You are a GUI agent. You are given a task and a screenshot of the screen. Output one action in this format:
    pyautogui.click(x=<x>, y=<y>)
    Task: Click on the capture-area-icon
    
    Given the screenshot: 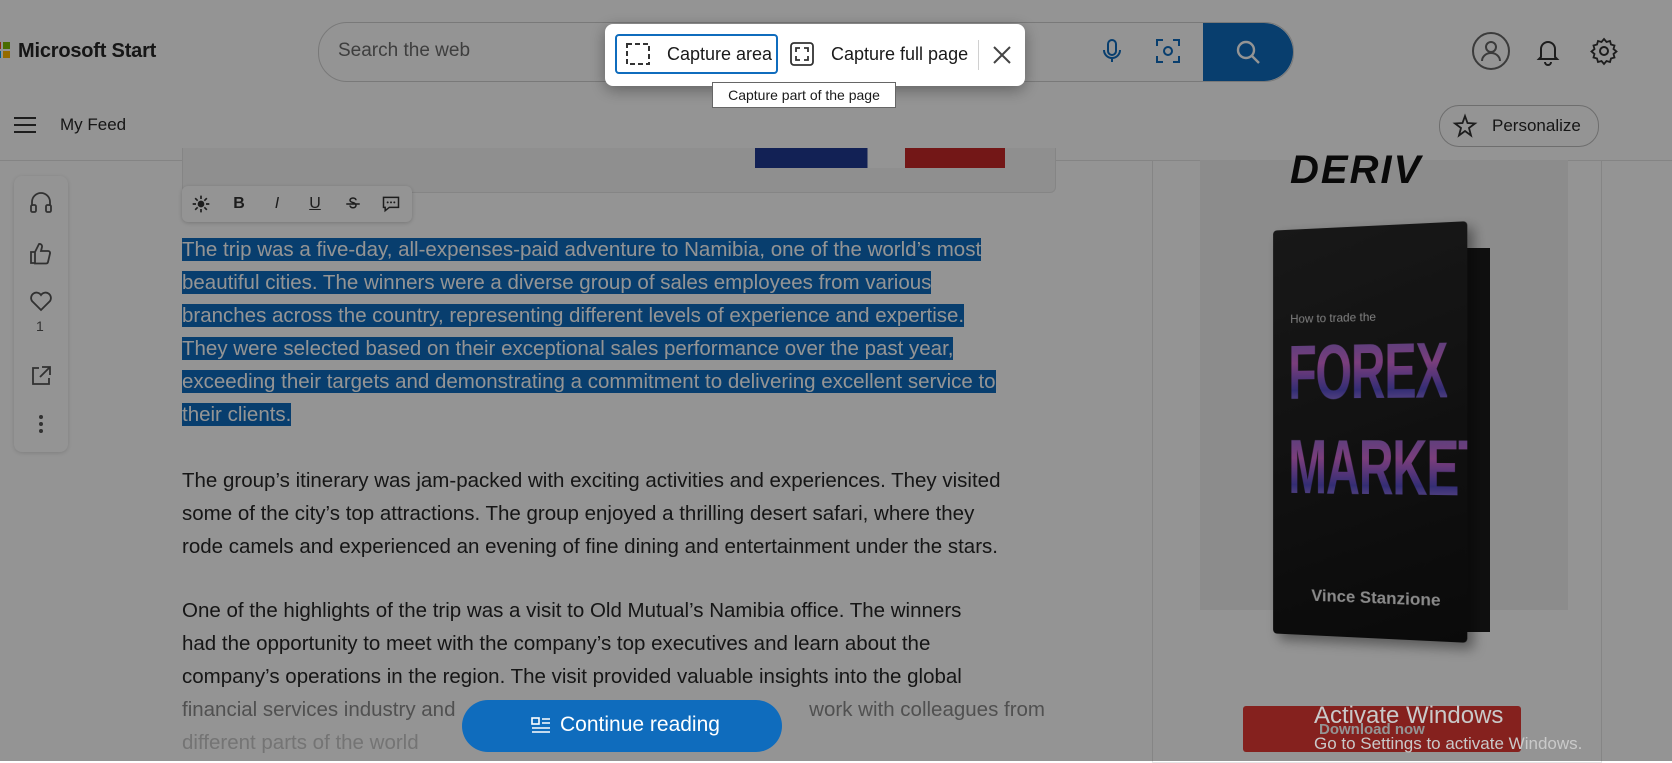 What is the action you would take?
    pyautogui.click(x=638, y=54)
    